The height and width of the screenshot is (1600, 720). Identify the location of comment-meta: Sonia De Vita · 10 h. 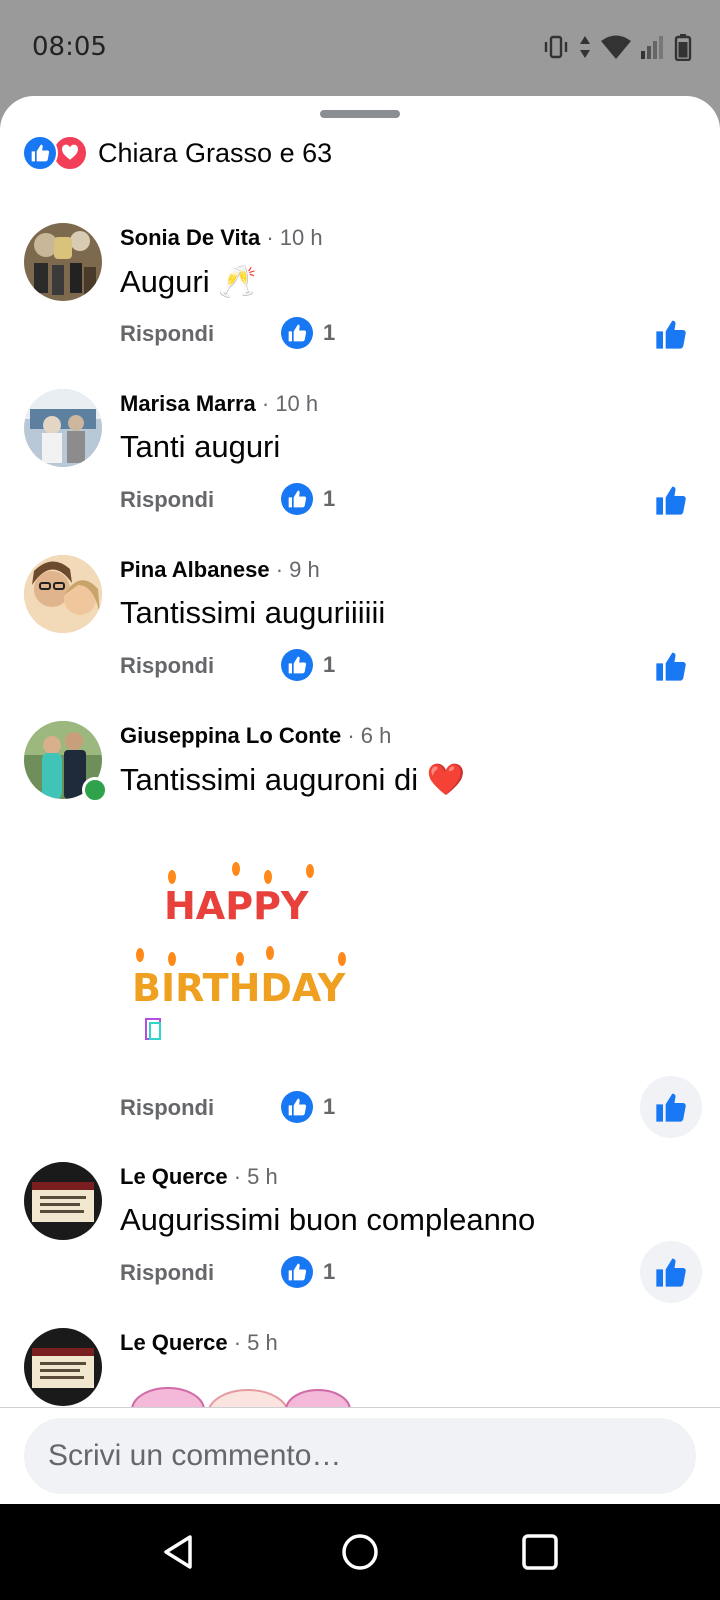
(221, 238).